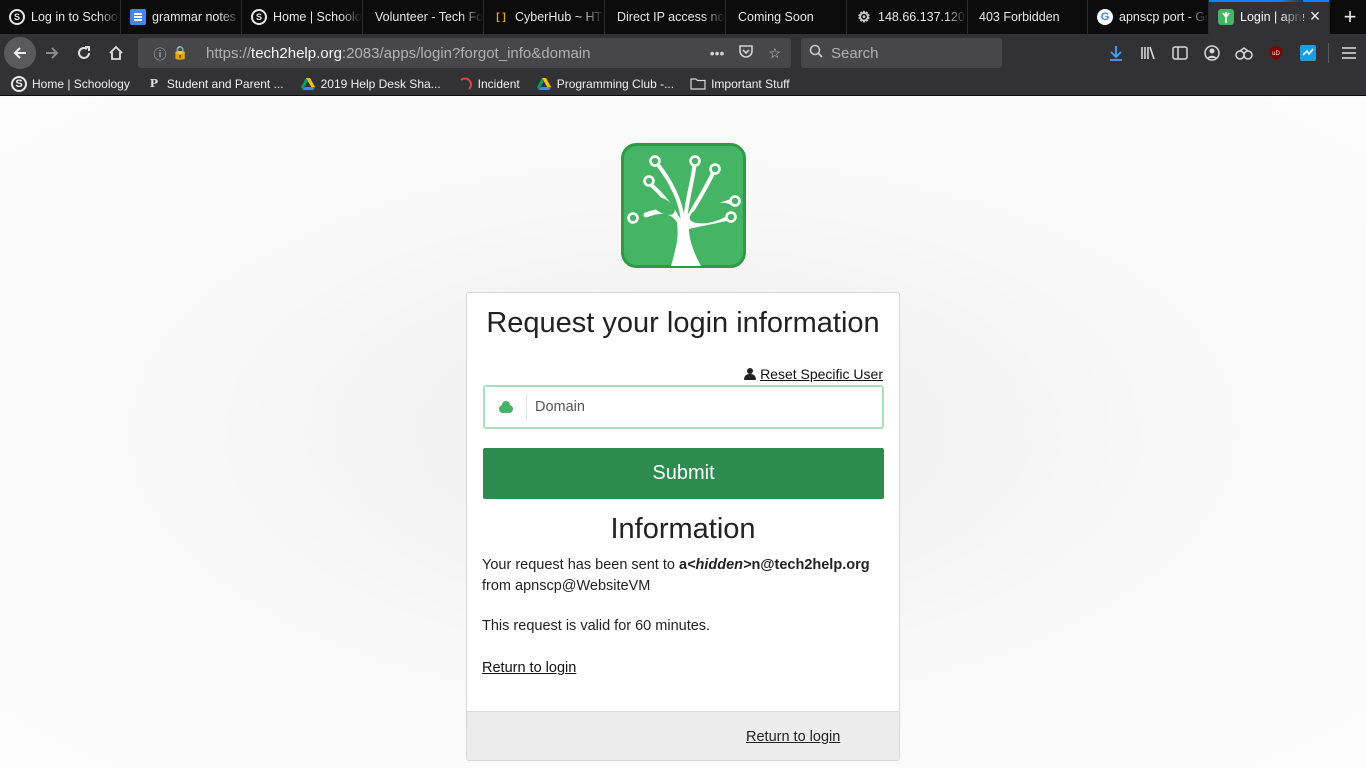  What do you see at coordinates (698, 84) in the screenshot?
I see `folder-icon` at bounding box center [698, 84].